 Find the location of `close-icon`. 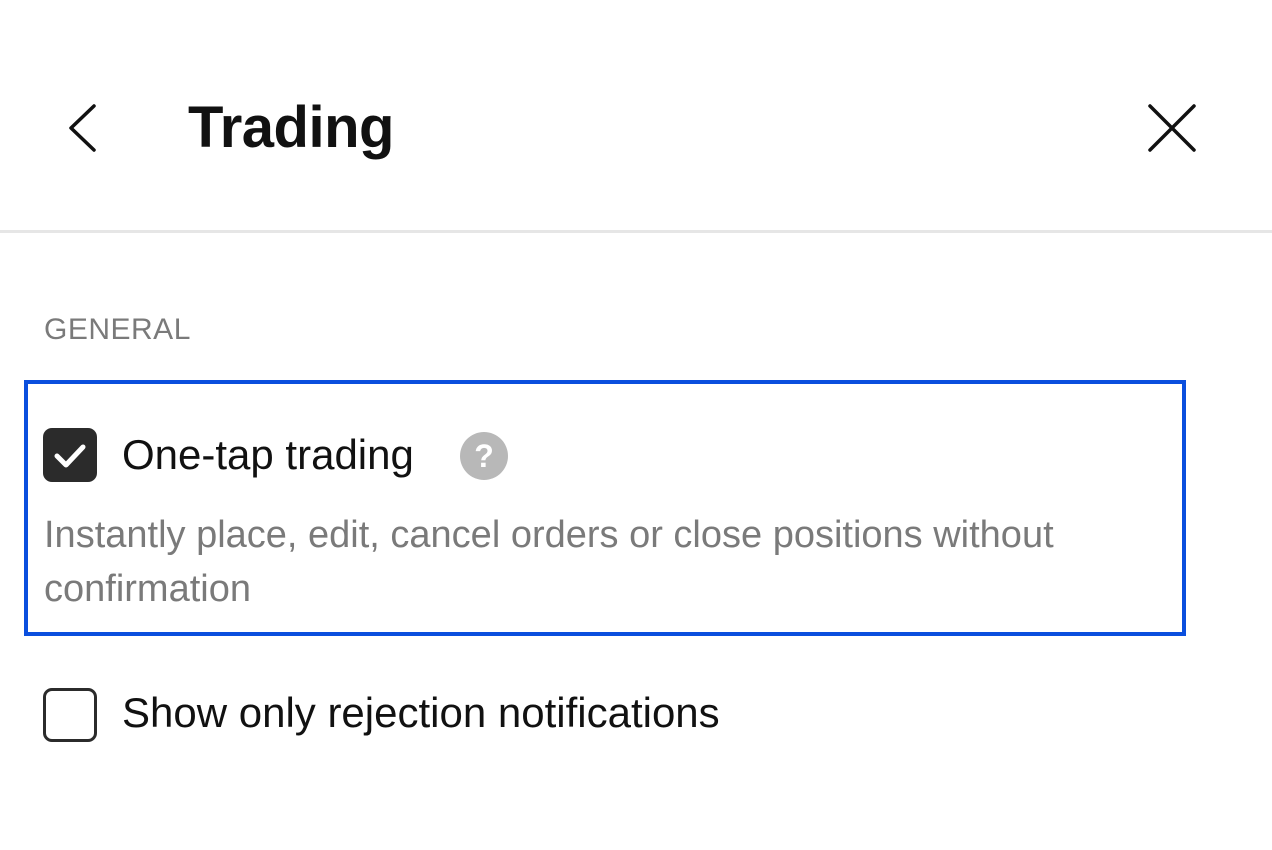

close-icon is located at coordinates (1172, 128).